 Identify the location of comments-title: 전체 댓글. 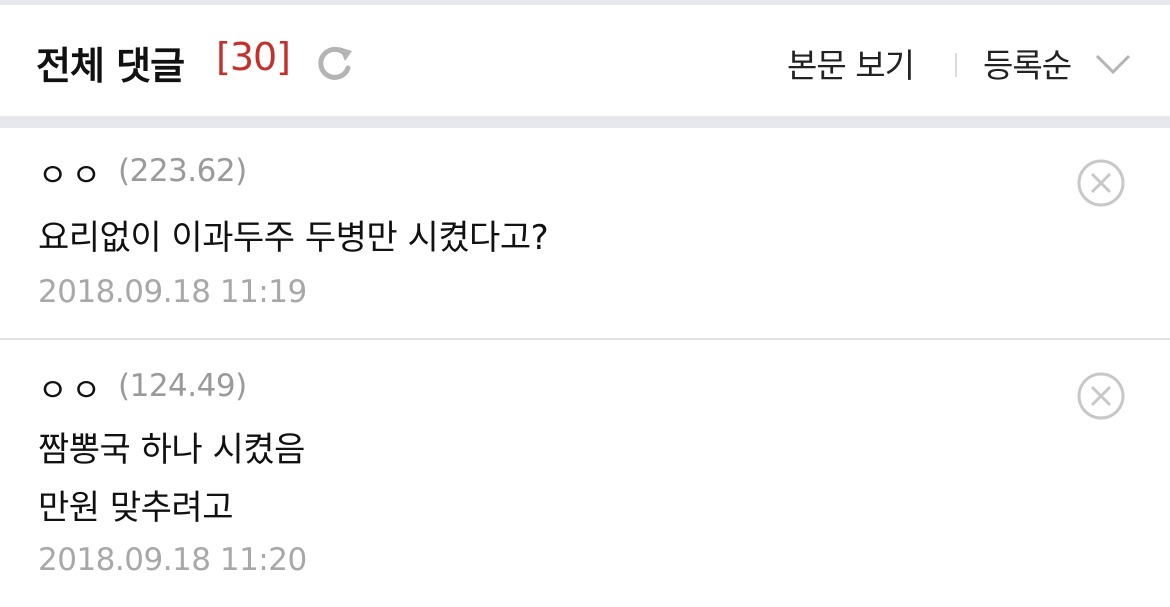
(110, 66).